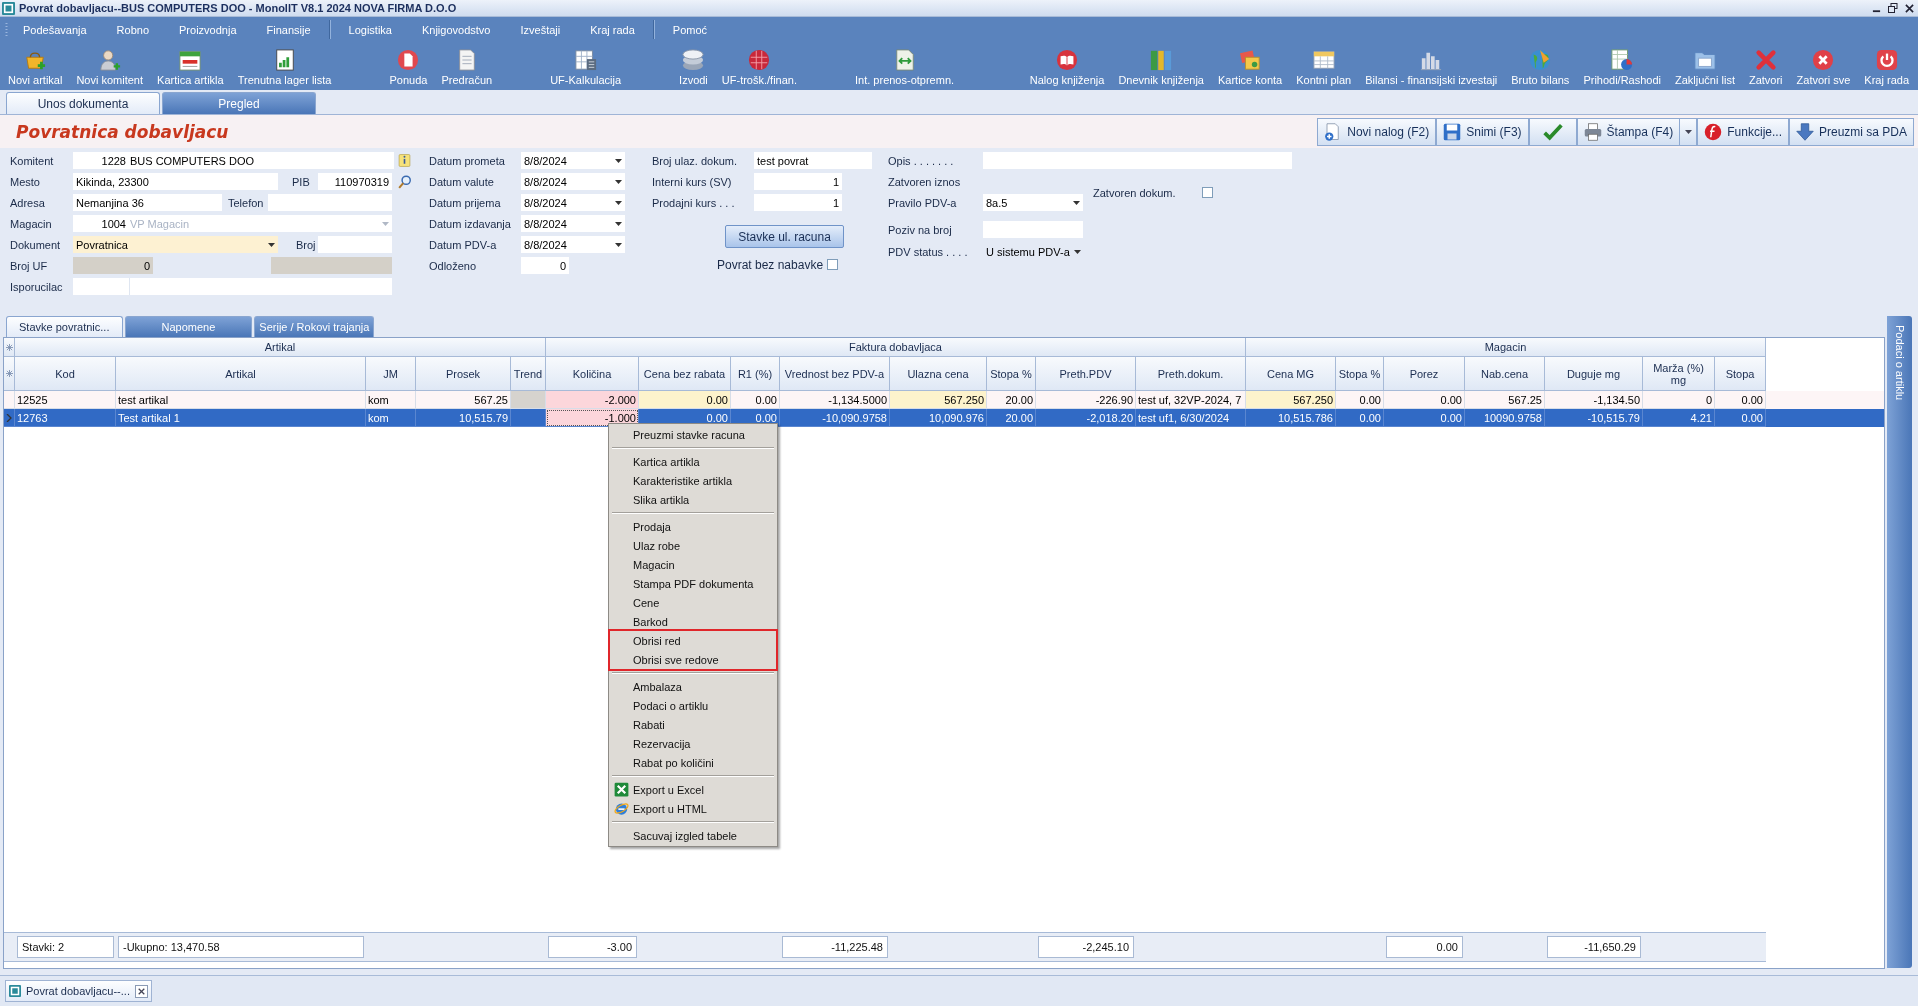  What do you see at coordinates (693, 434) in the screenshot?
I see `menu-item: Preuzmi stavke racuna` at bounding box center [693, 434].